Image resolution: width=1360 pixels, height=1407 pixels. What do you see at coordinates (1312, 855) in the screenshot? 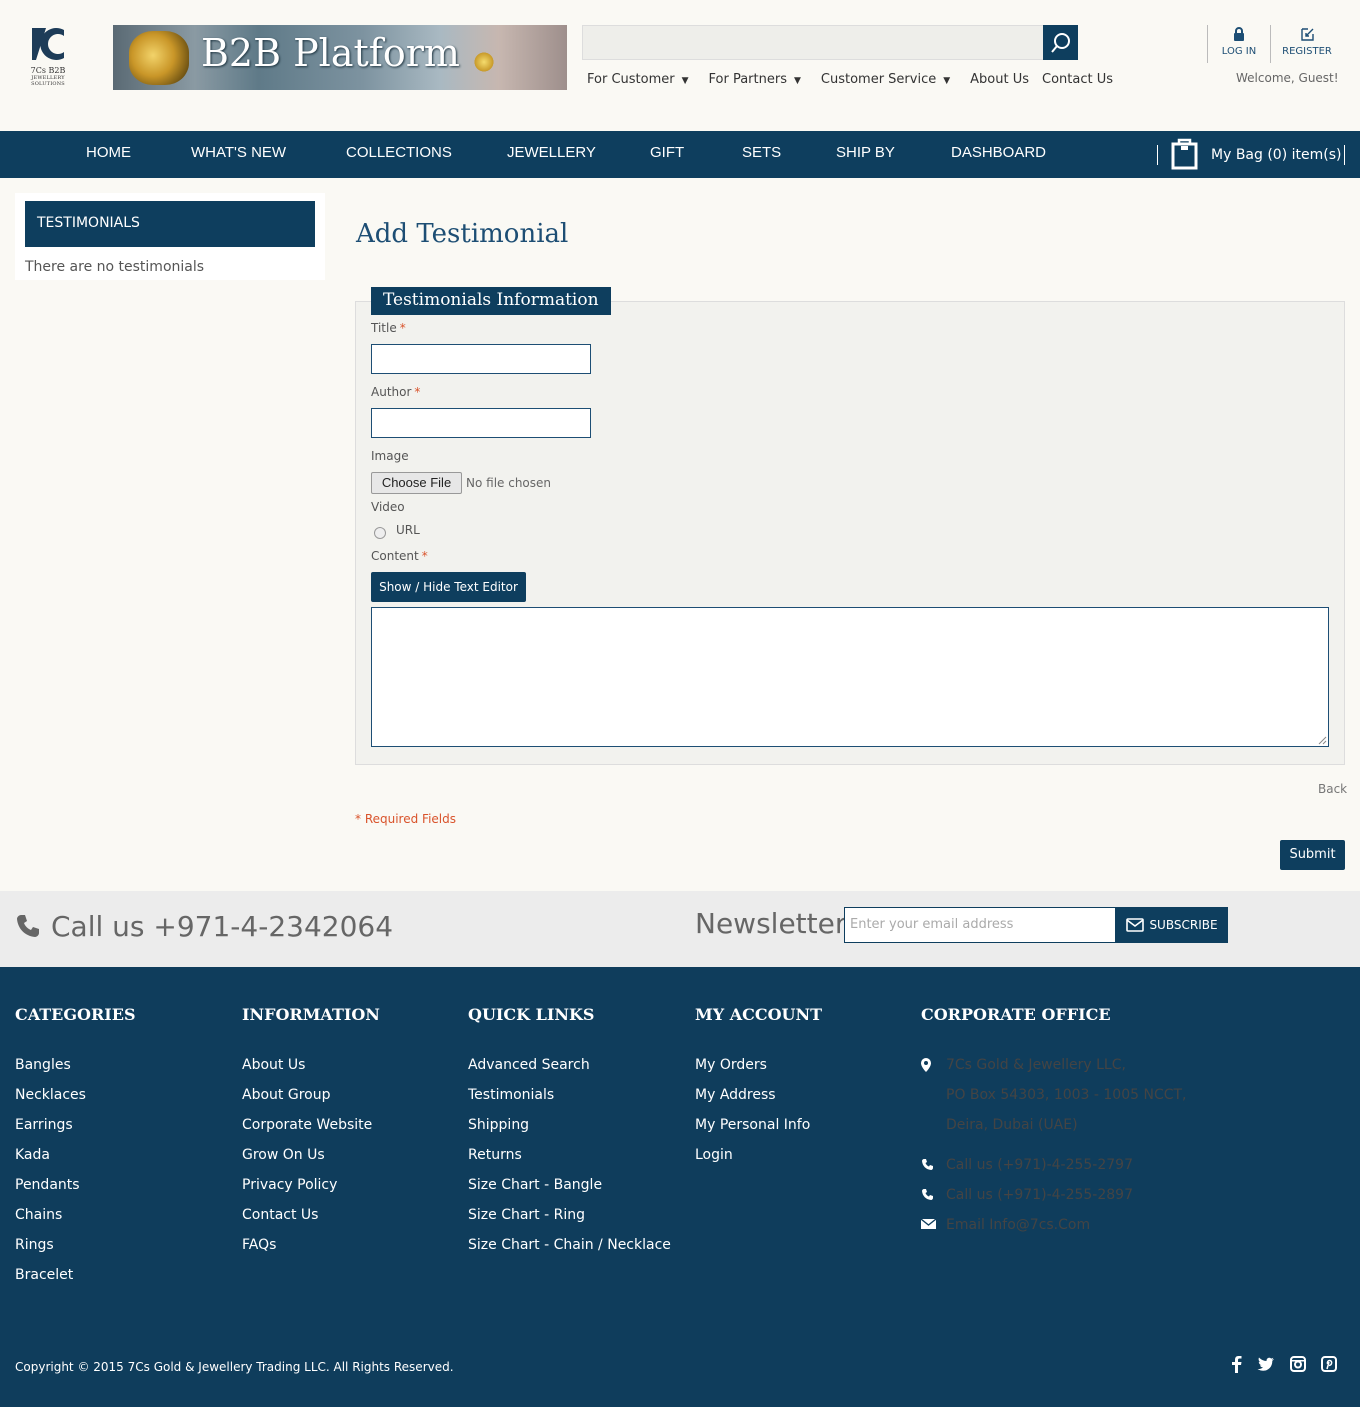
I see `submit-button: Submit` at bounding box center [1312, 855].